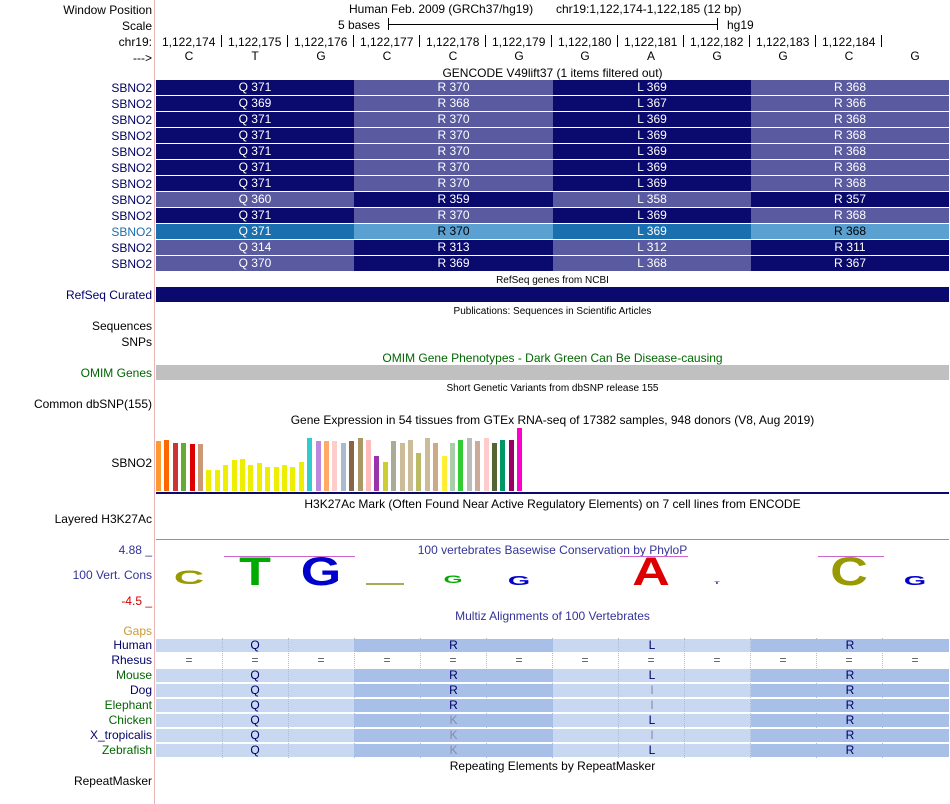 The image size is (950, 804). What do you see at coordinates (76, 42) in the screenshot?
I see `chrom-label: chr19:` at bounding box center [76, 42].